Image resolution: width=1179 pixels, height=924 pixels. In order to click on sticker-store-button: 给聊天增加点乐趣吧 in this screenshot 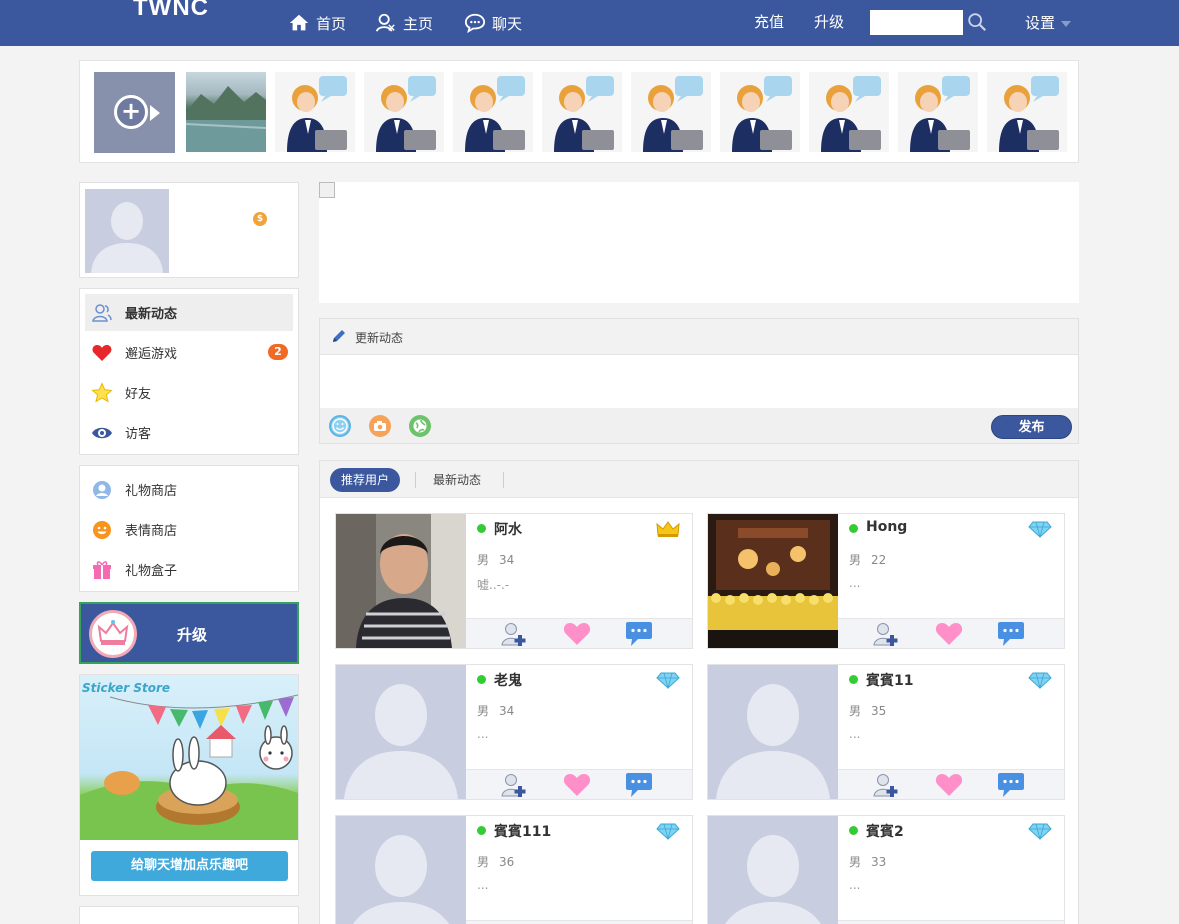, I will do `click(189, 866)`.